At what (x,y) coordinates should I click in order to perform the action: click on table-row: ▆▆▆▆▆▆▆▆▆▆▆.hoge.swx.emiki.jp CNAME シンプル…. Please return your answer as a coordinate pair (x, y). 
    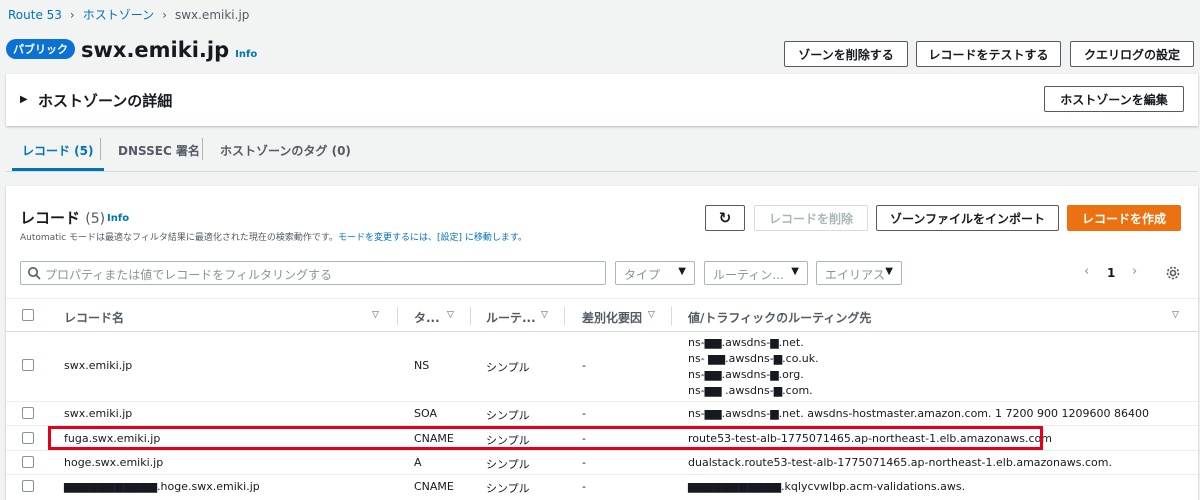
    Looking at the image, I should click on (602, 487).